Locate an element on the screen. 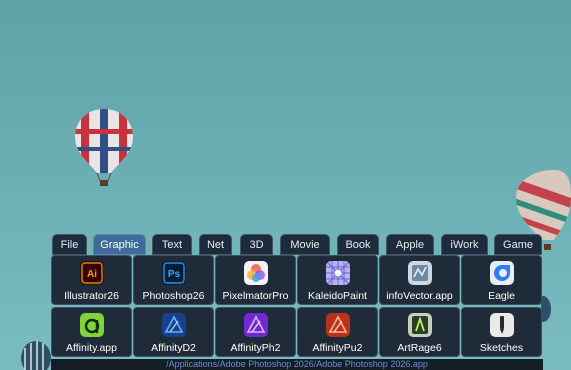 The height and width of the screenshot is (370, 571). app-affinity: Affinity.app is located at coordinates (91, 332).